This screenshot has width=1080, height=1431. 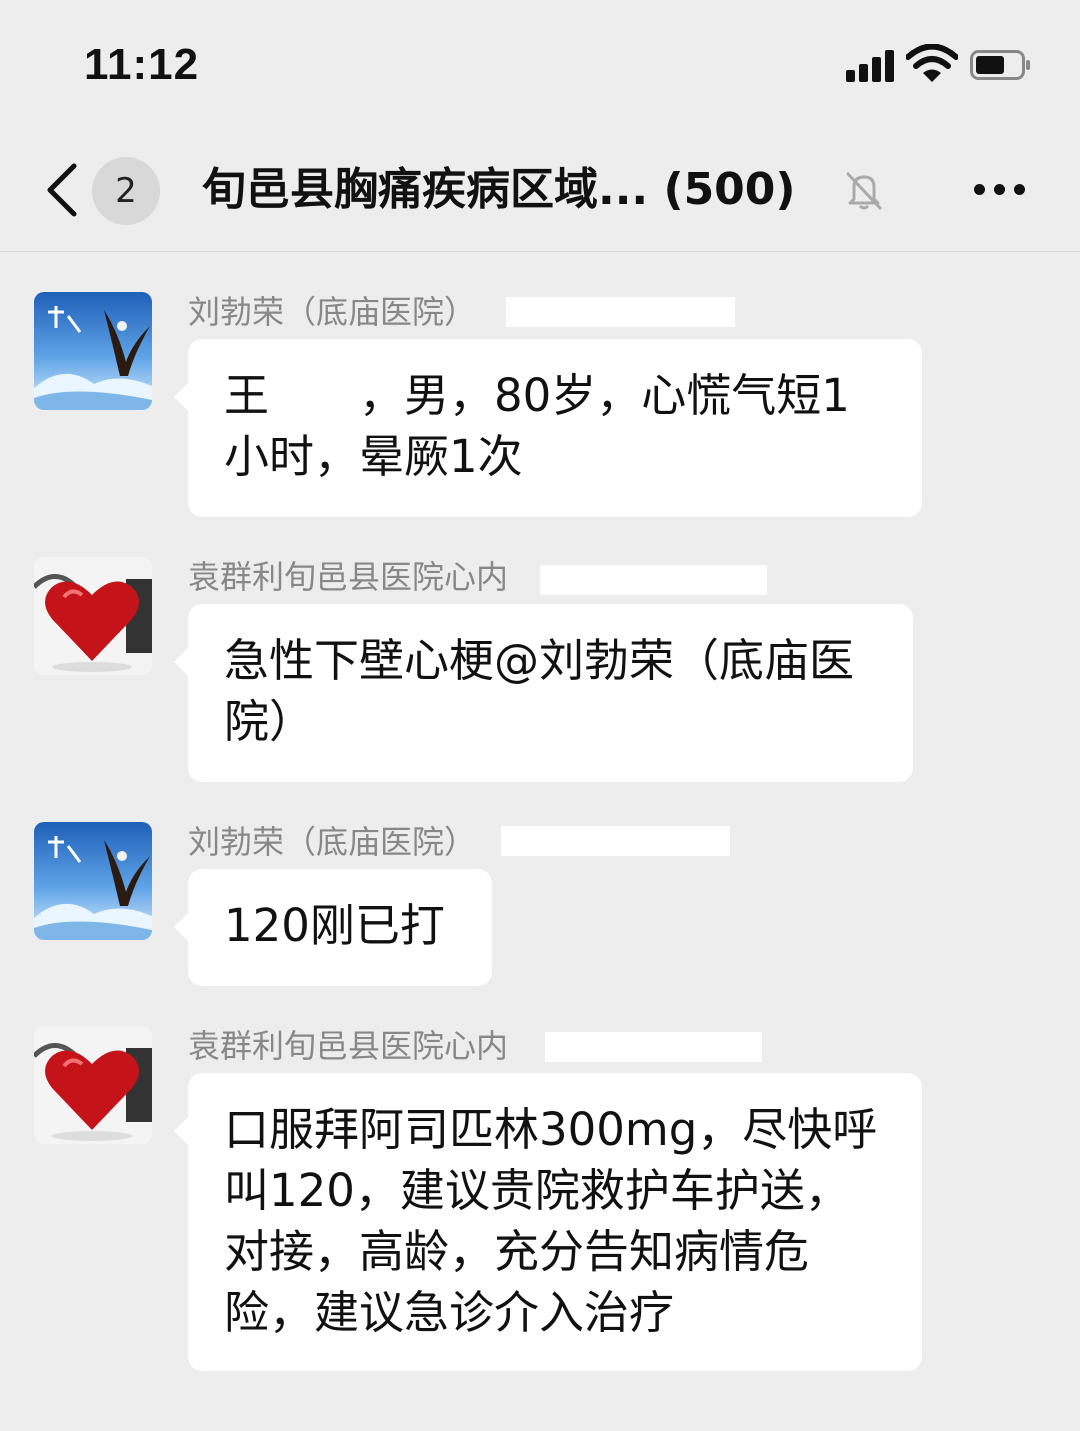 I want to click on battery-icon, so click(x=1000, y=65).